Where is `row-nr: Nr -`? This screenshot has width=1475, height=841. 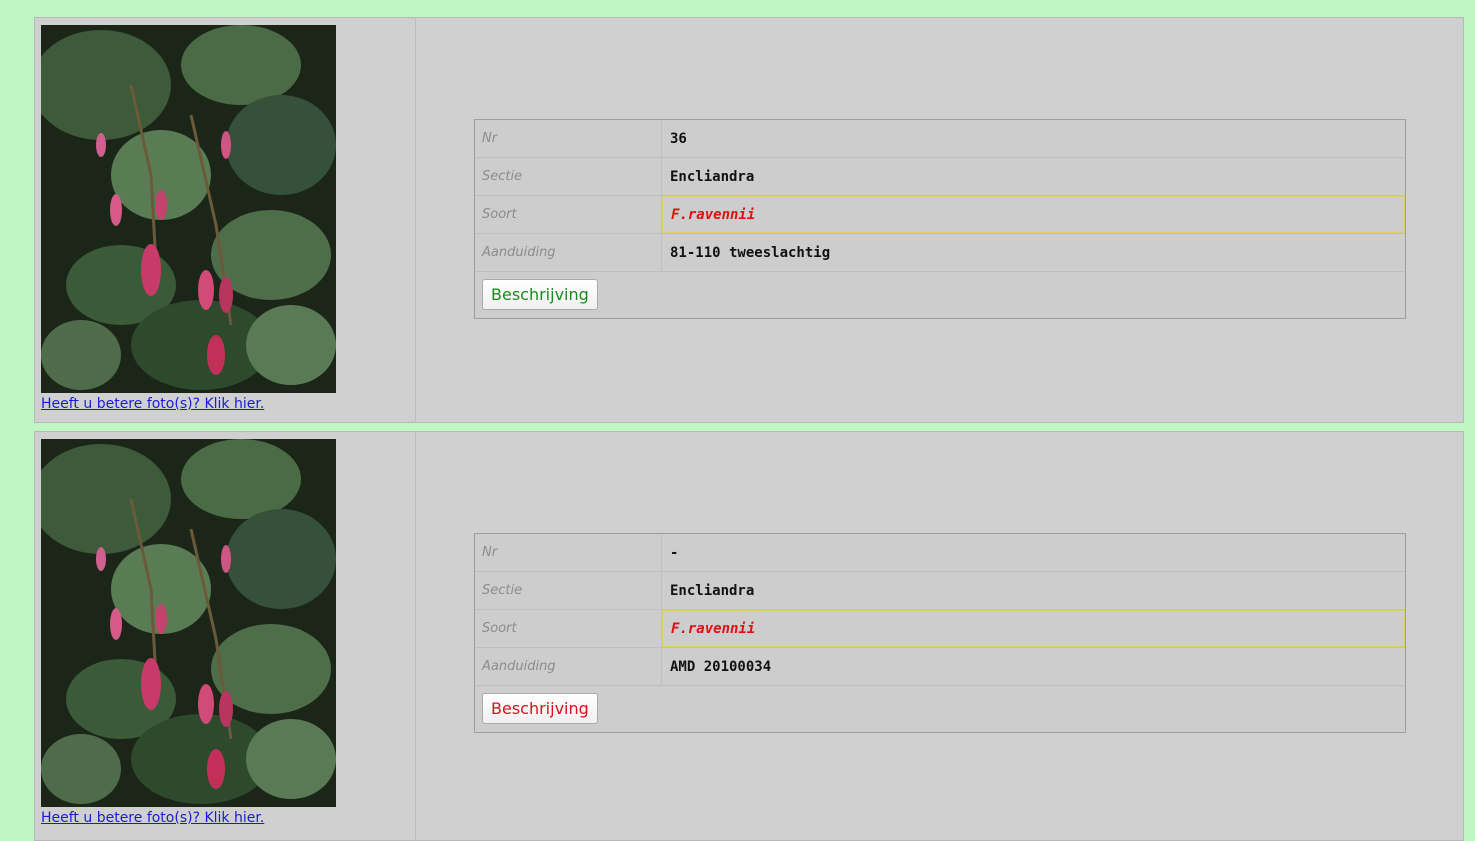 row-nr: Nr - is located at coordinates (940, 553).